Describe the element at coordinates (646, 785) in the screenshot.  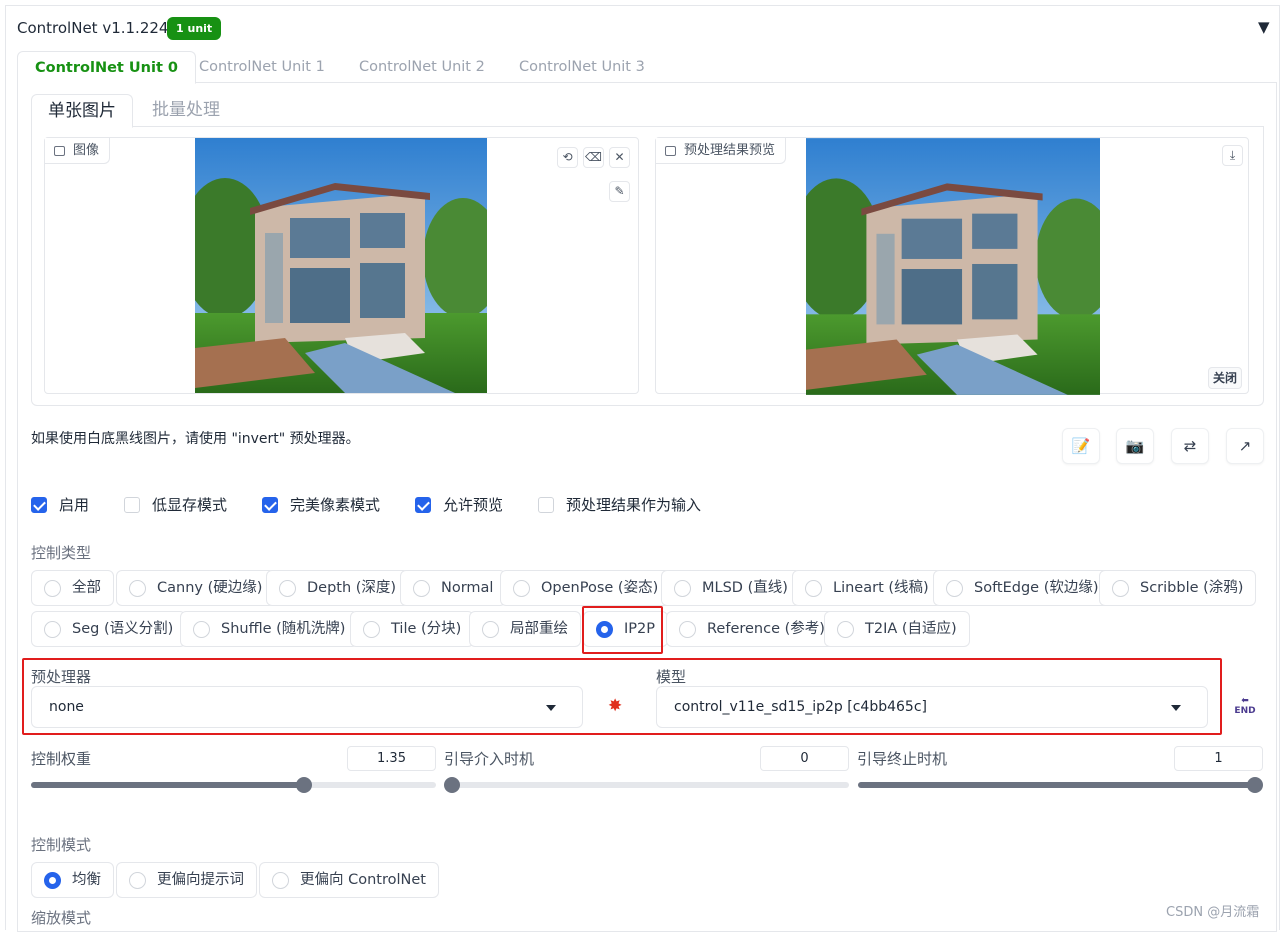
I see `guidance-start-slider` at that location.